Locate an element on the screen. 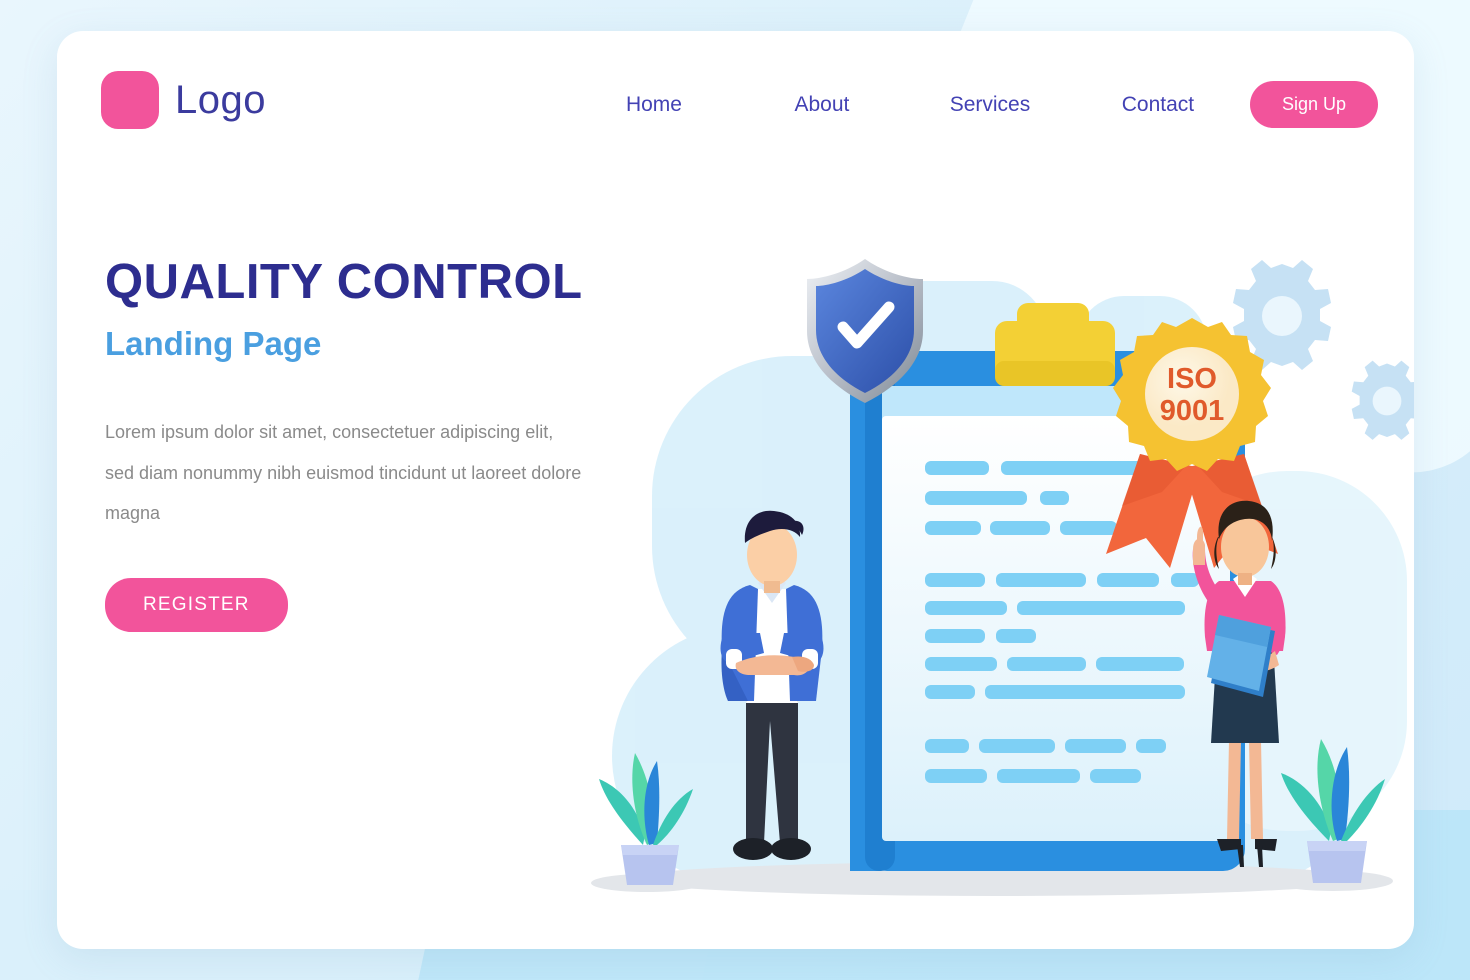  page-subtitle: Landing Page is located at coordinates (213, 343).